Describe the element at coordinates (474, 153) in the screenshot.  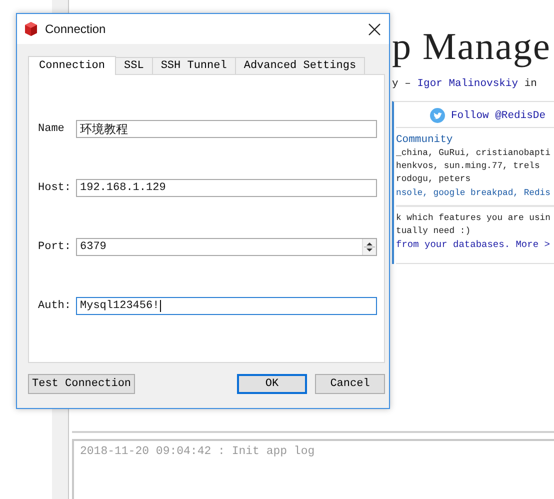
I see `contributor-line: _china, GuRui, cristianobapti` at that location.